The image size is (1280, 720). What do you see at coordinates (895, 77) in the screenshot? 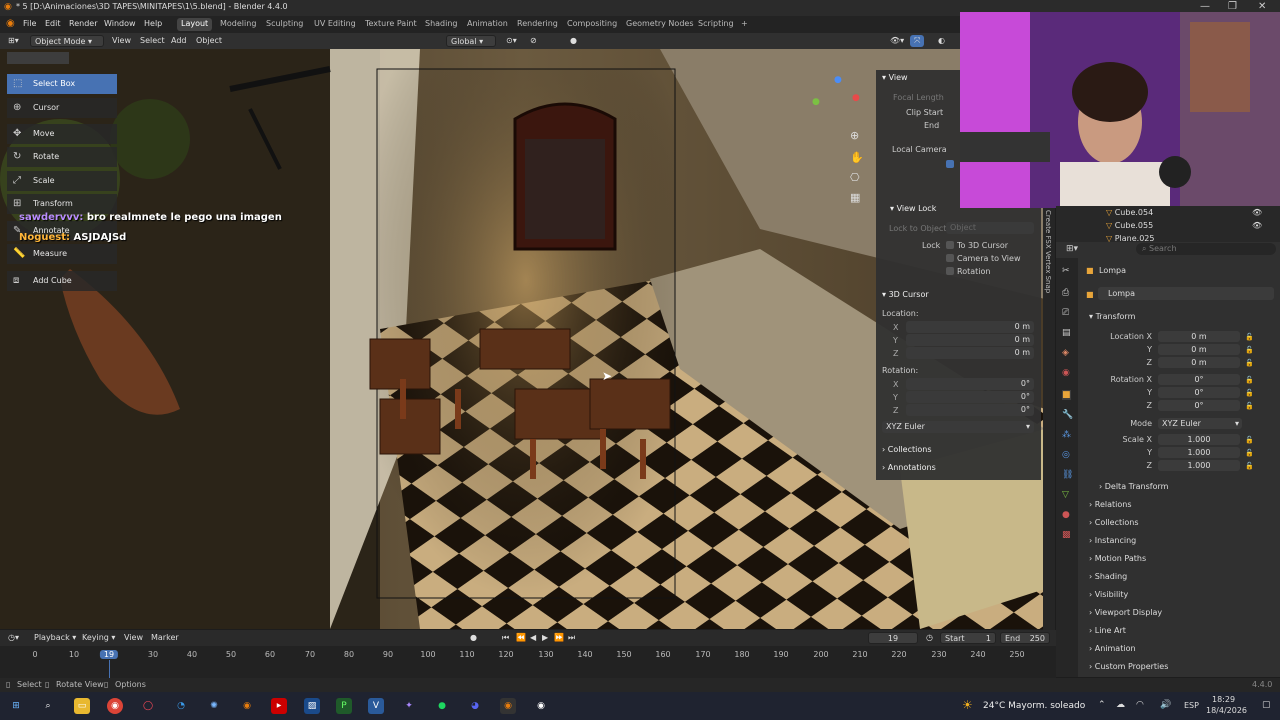
I see `view-panel-header: ▾ View` at bounding box center [895, 77].